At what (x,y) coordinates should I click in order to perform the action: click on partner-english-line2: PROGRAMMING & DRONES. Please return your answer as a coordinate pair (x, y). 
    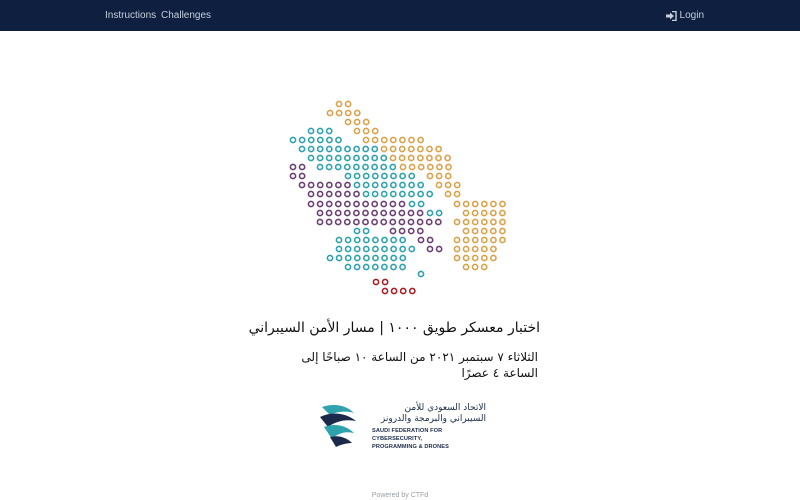
    Looking at the image, I should click on (410, 447).